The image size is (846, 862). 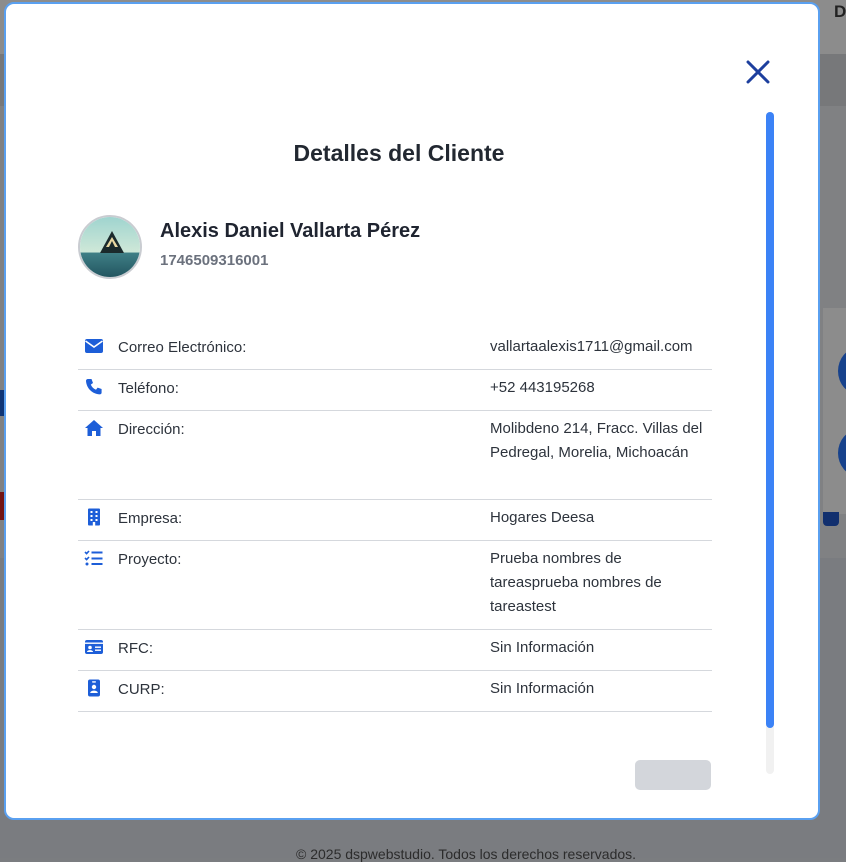 I want to click on detail-row-company: Empresa: Hogares Deesa, so click(x=395, y=520).